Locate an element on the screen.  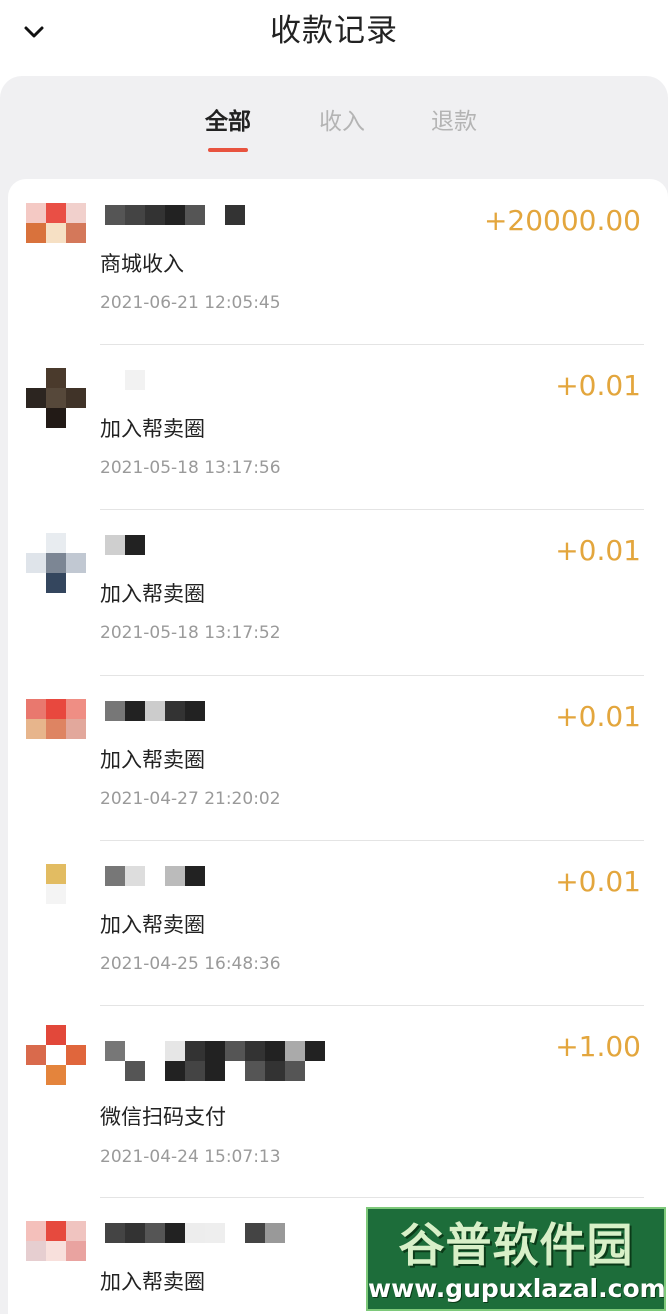
tab-income: 收入 is located at coordinates (342, 122).